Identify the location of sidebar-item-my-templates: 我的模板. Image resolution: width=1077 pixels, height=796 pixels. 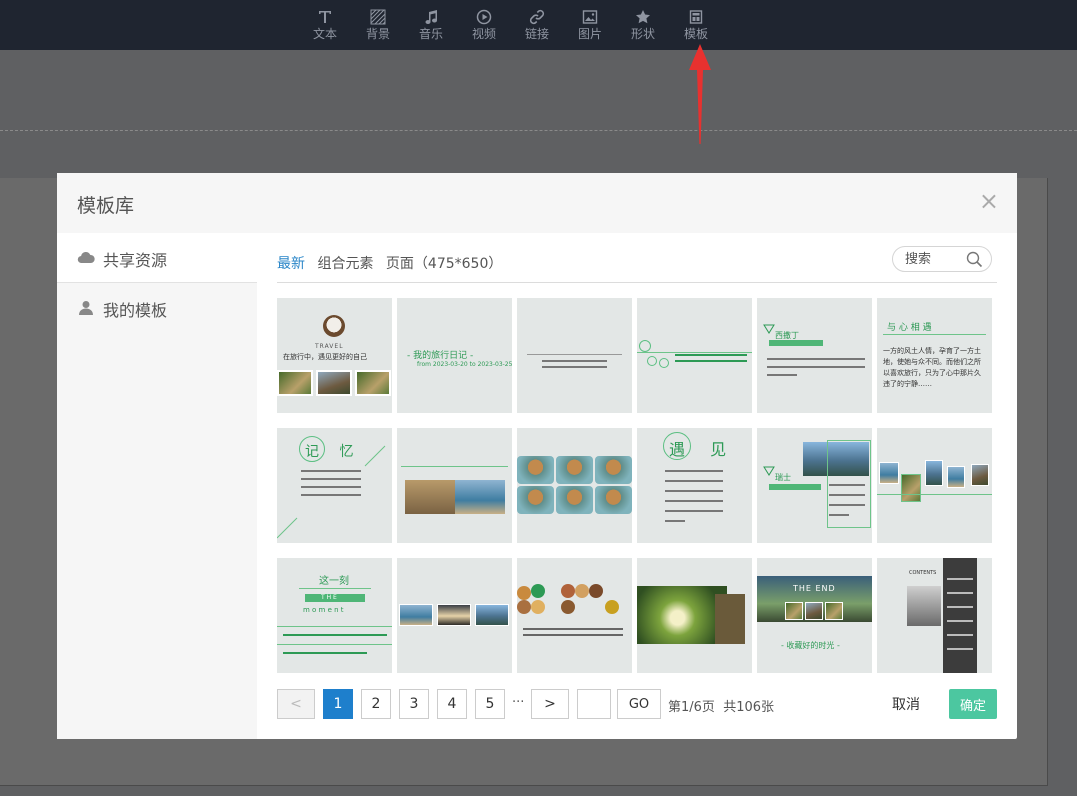
(157, 308).